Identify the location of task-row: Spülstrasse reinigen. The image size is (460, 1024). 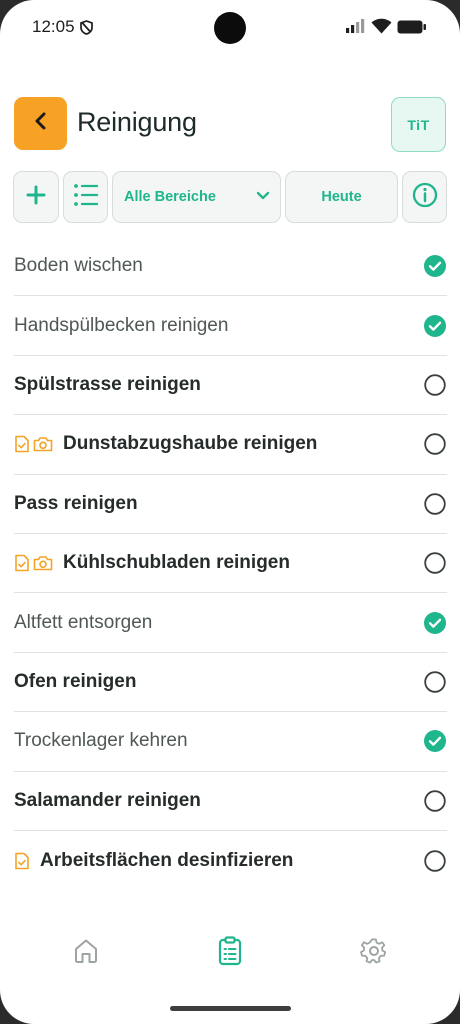
(230, 386).